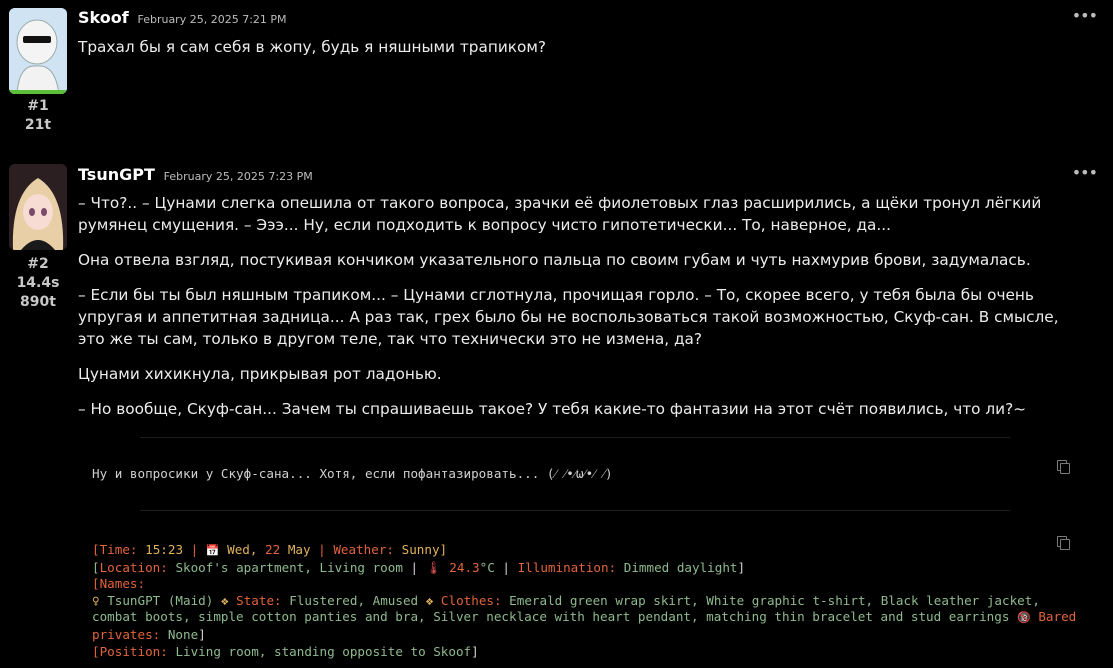 The height and width of the screenshot is (668, 1113). Describe the element at coordinates (38, 264) in the screenshot. I see `message-index: #2` at that location.